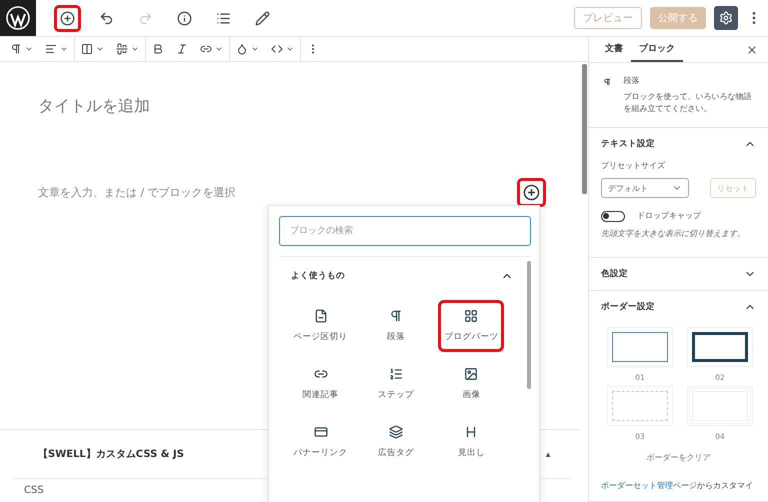 The image size is (768, 502). What do you see at coordinates (277, 49) in the screenshot?
I see `code-icon` at bounding box center [277, 49].